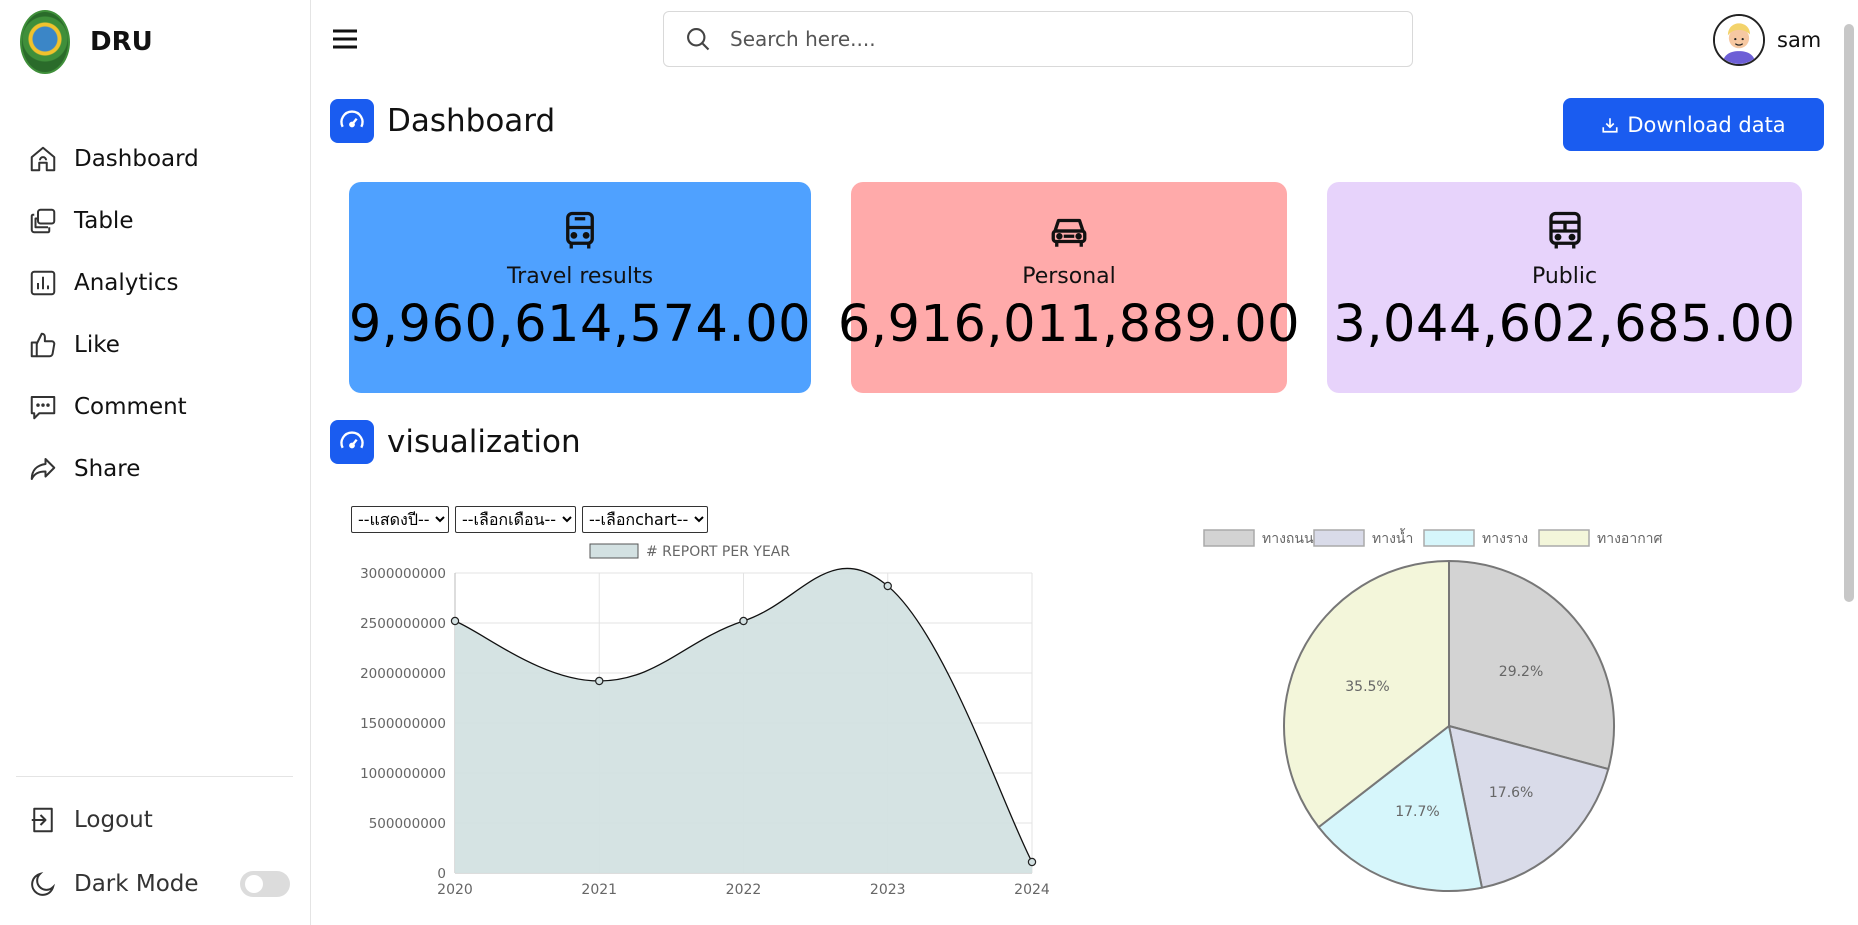 The width and height of the screenshot is (1858, 925). Describe the element at coordinates (599, 890) in the screenshot. I see `x-tick-label: 2021` at that location.